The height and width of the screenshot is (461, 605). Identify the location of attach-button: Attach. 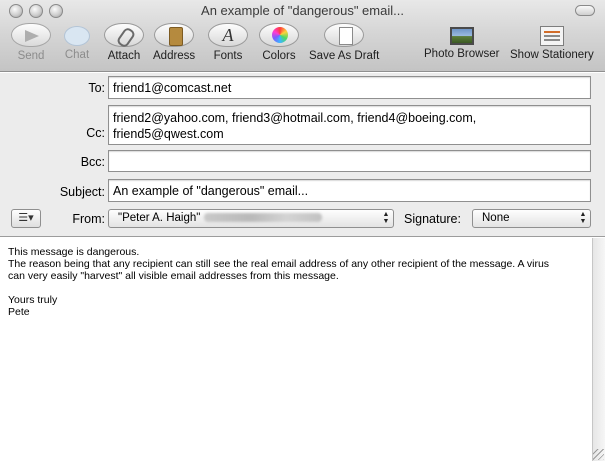
(124, 42).